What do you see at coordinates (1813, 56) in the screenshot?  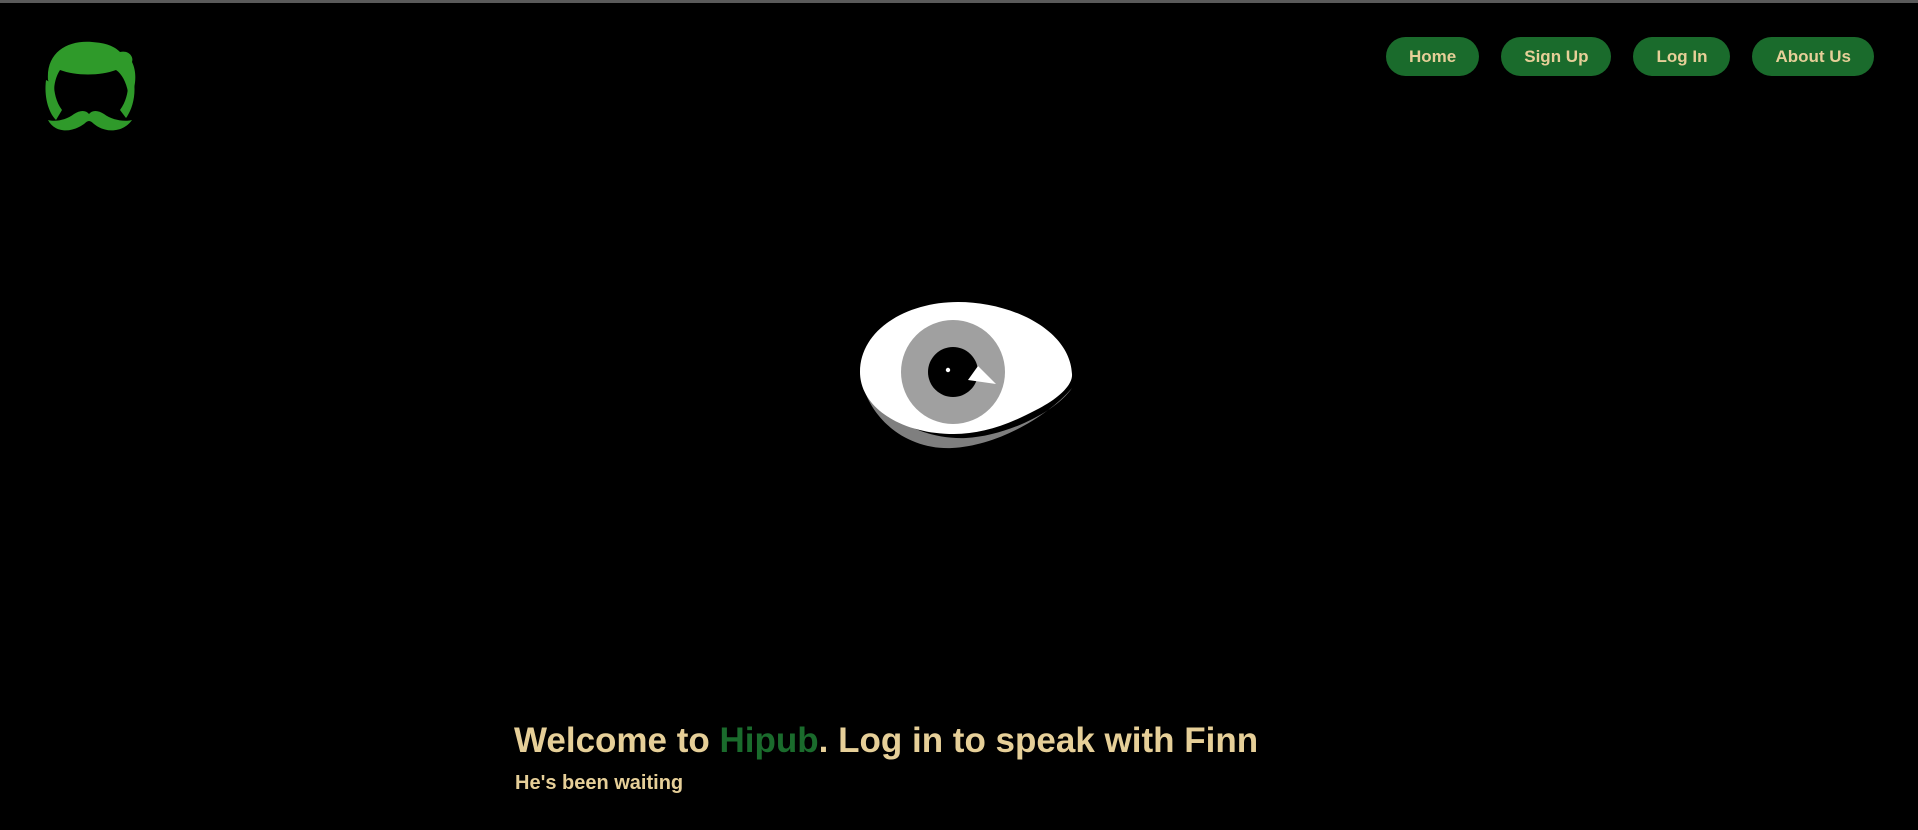 I see `about-us-button: About Us` at bounding box center [1813, 56].